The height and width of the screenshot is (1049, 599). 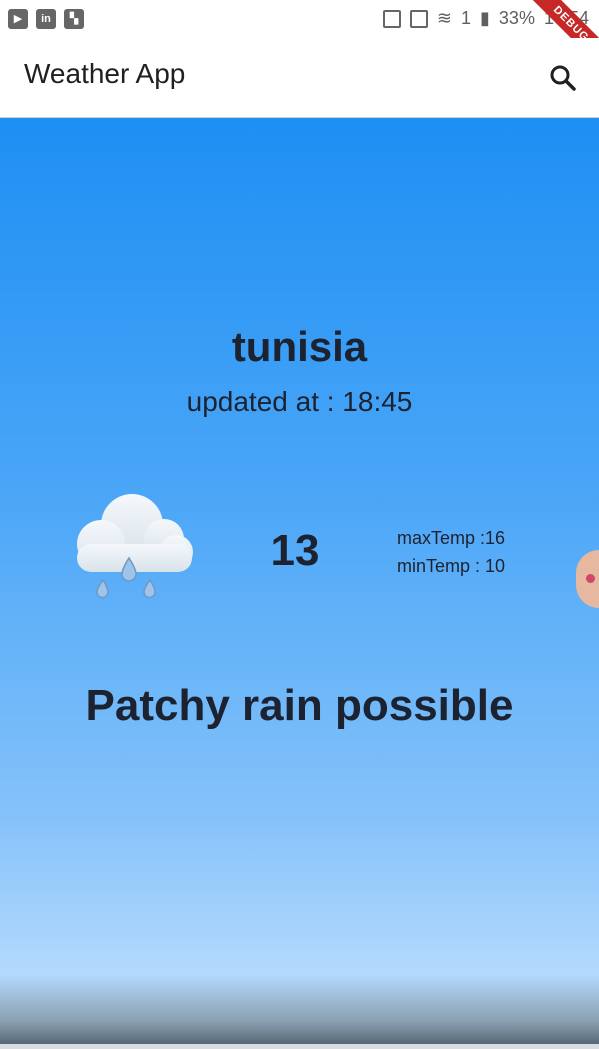 I want to click on updated-time: updated at : 18:45, so click(x=299, y=401).